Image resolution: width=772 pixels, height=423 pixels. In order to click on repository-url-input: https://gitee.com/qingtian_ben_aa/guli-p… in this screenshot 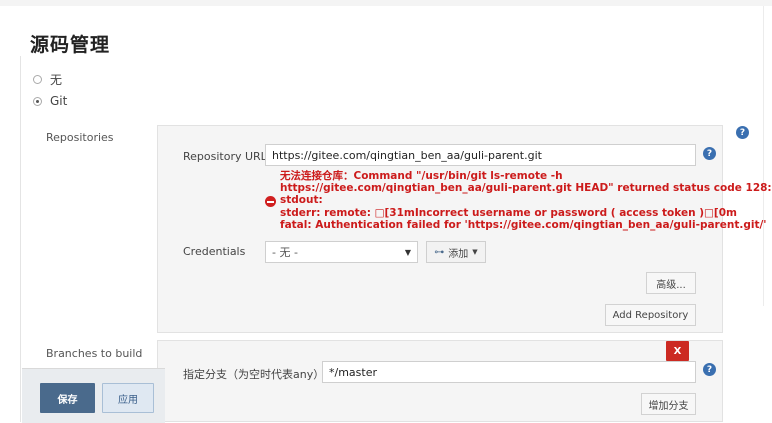, I will do `click(480, 155)`.